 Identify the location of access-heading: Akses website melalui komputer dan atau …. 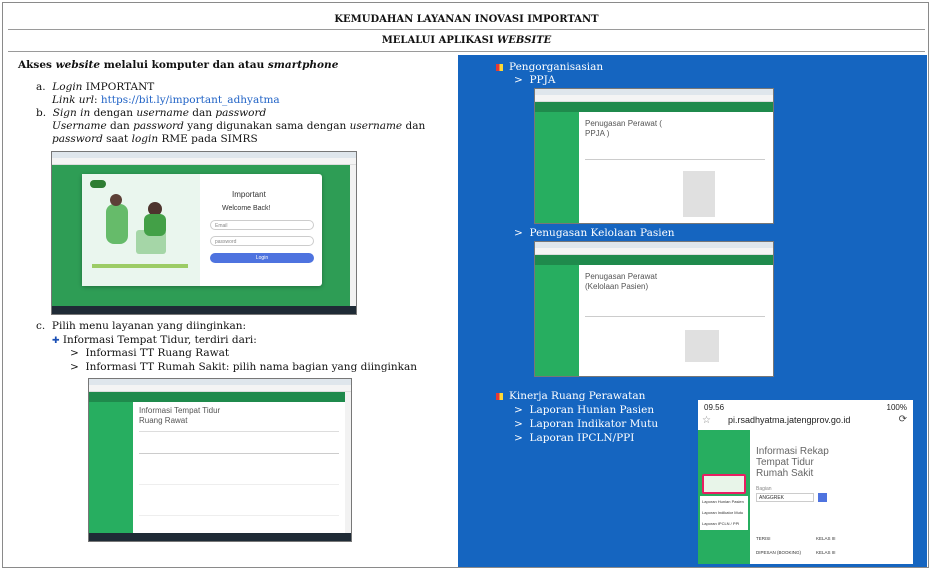
(178, 65).